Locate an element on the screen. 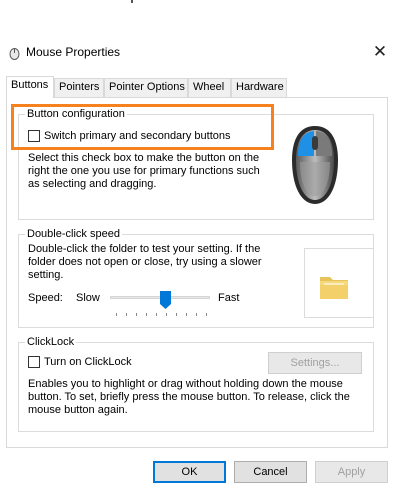  tab-label: Hardware is located at coordinates (260, 87).